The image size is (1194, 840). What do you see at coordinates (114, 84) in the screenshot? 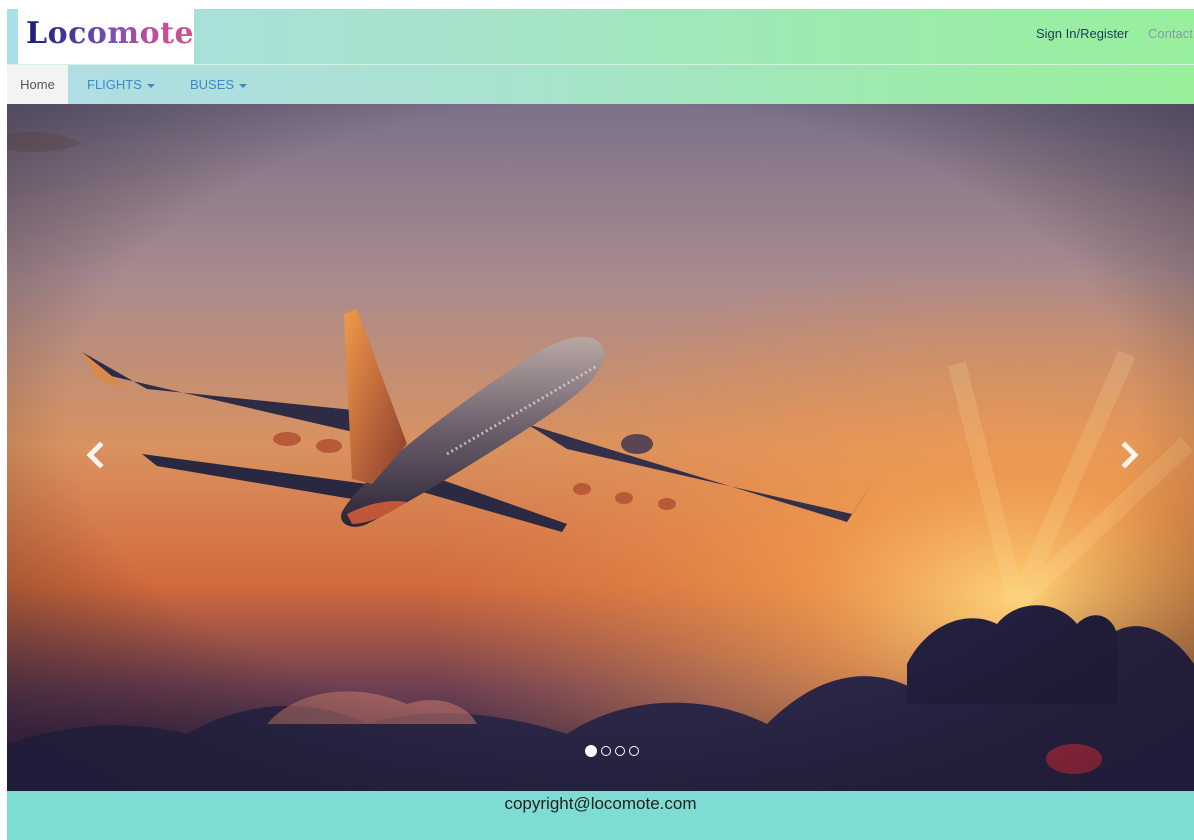
I see `nav-flights-label: FLIGHTS` at bounding box center [114, 84].